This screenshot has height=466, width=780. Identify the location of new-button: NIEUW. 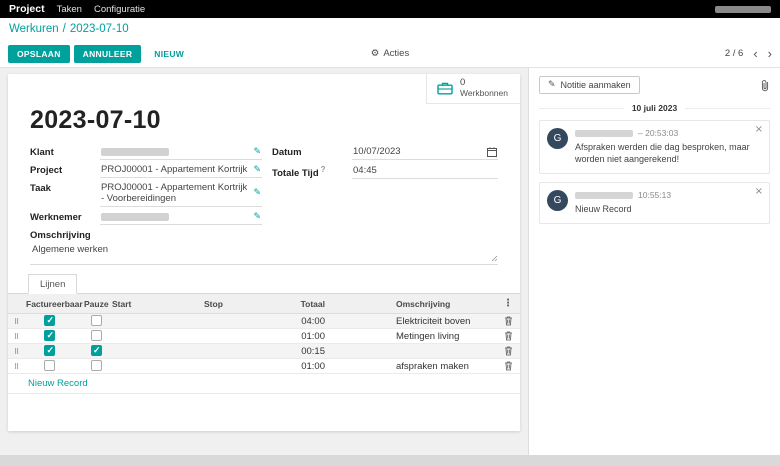
(169, 54).